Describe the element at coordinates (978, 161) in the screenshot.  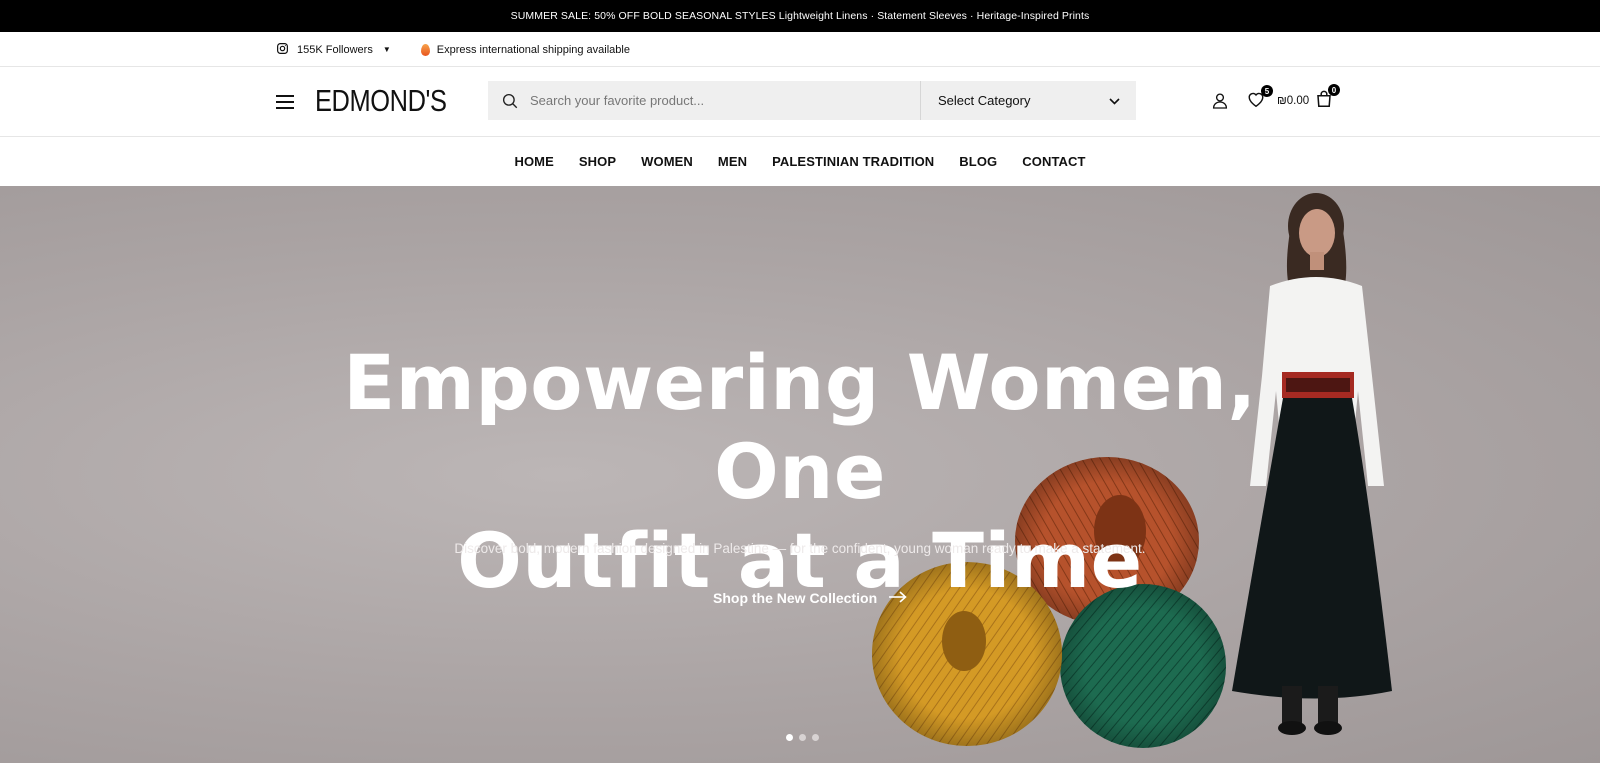
I see `nav-item-blog: BLOG` at that location.